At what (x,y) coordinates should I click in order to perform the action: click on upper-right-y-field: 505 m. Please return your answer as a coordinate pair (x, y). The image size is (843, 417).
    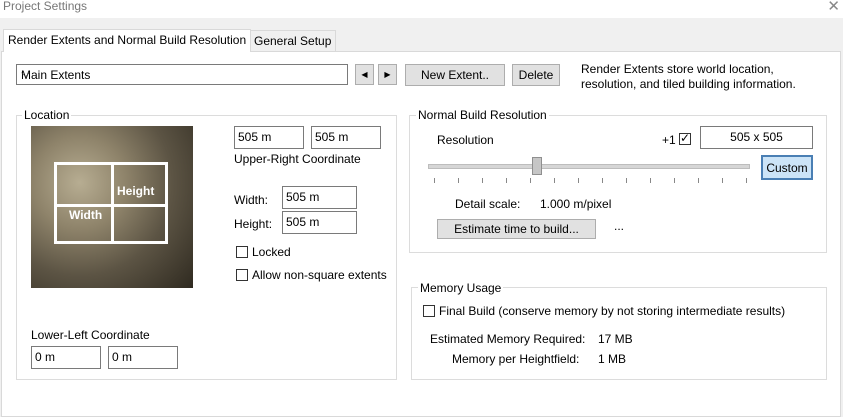
    Looking at the image, I should click on (346, 137).